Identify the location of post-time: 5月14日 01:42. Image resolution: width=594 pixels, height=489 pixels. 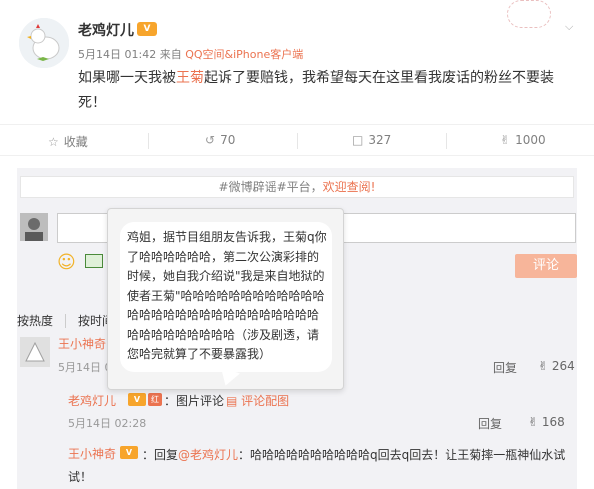
(117, 54).